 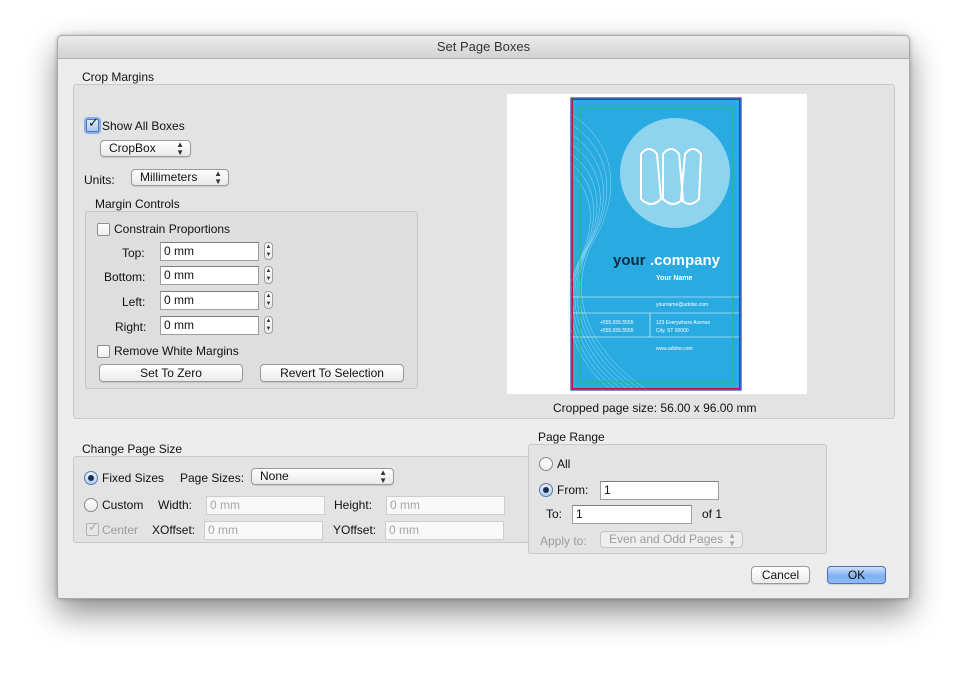 I want to click on from-label: From:, so click(x=573, y=490).